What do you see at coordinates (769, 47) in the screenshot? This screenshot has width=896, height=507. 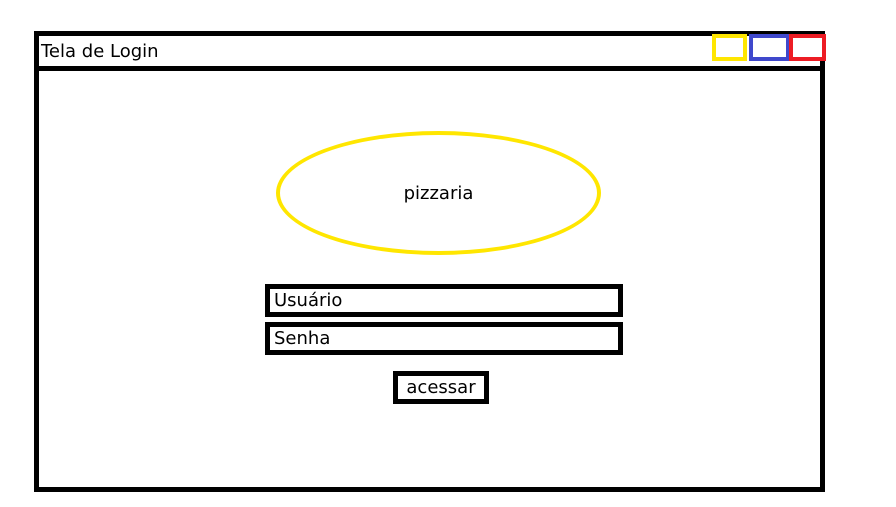 I see `maximize-button` at bounding box center [769, 47].